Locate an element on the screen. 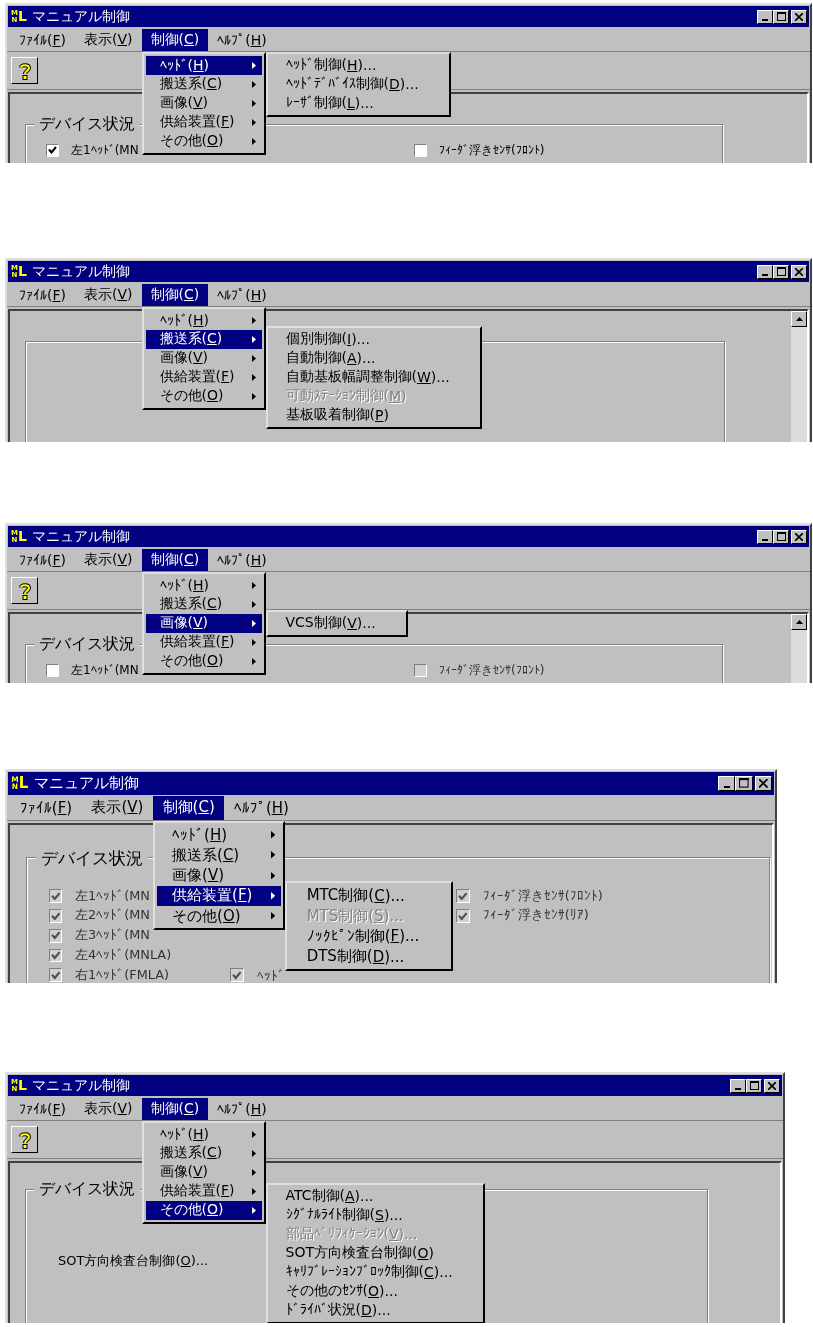 The width and height of the screenshot is (813, 1327). menu-item: 基板吸着制御(P) is located at coordinates (373, 415).